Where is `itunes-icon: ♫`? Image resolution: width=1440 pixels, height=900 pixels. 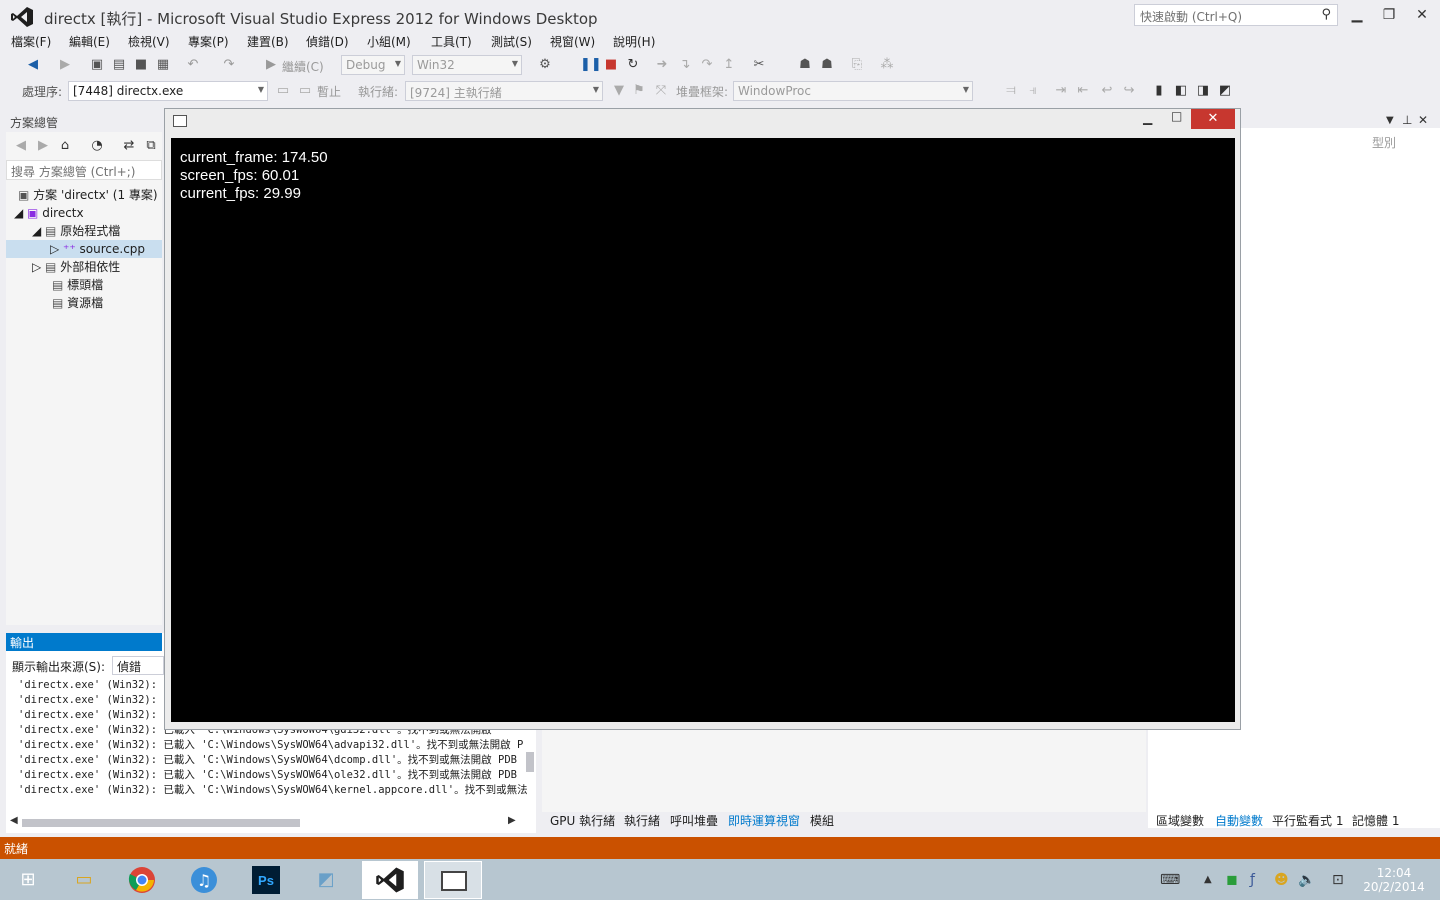 itunes-icon: ♫ is located at coordinates (204, 880).